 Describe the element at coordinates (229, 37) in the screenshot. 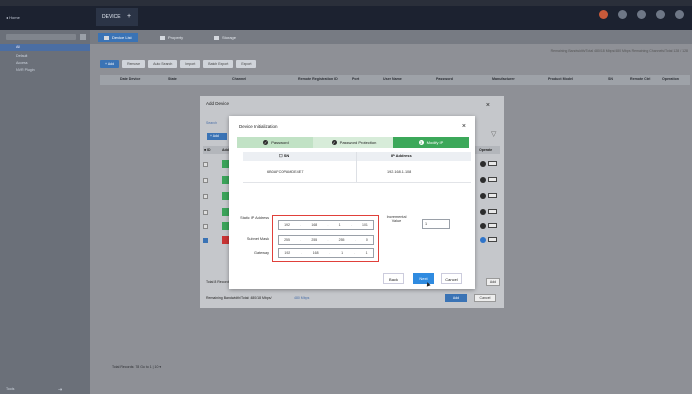

I see `subtab-label: Storage` at that location.